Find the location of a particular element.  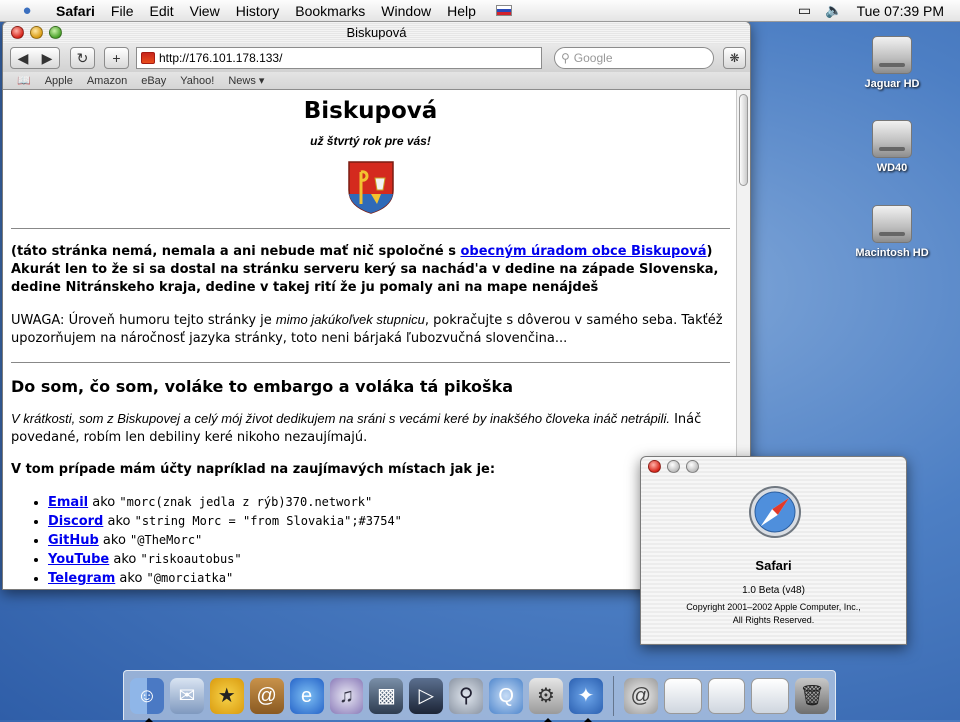

address-book-icon: @ is located at coordinates (266, 695).